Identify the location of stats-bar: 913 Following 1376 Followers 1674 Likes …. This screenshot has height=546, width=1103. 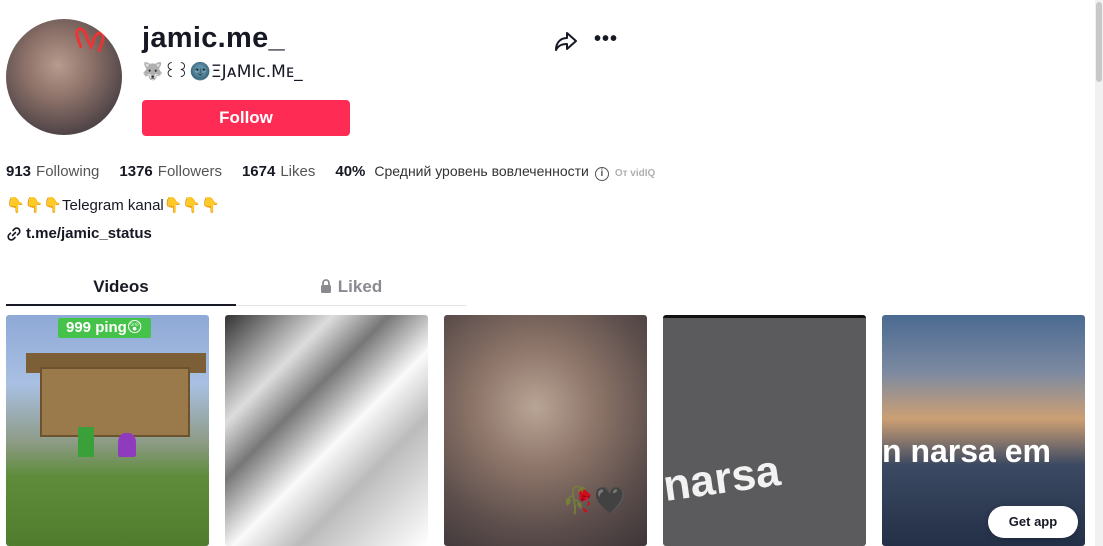
(330, 172).